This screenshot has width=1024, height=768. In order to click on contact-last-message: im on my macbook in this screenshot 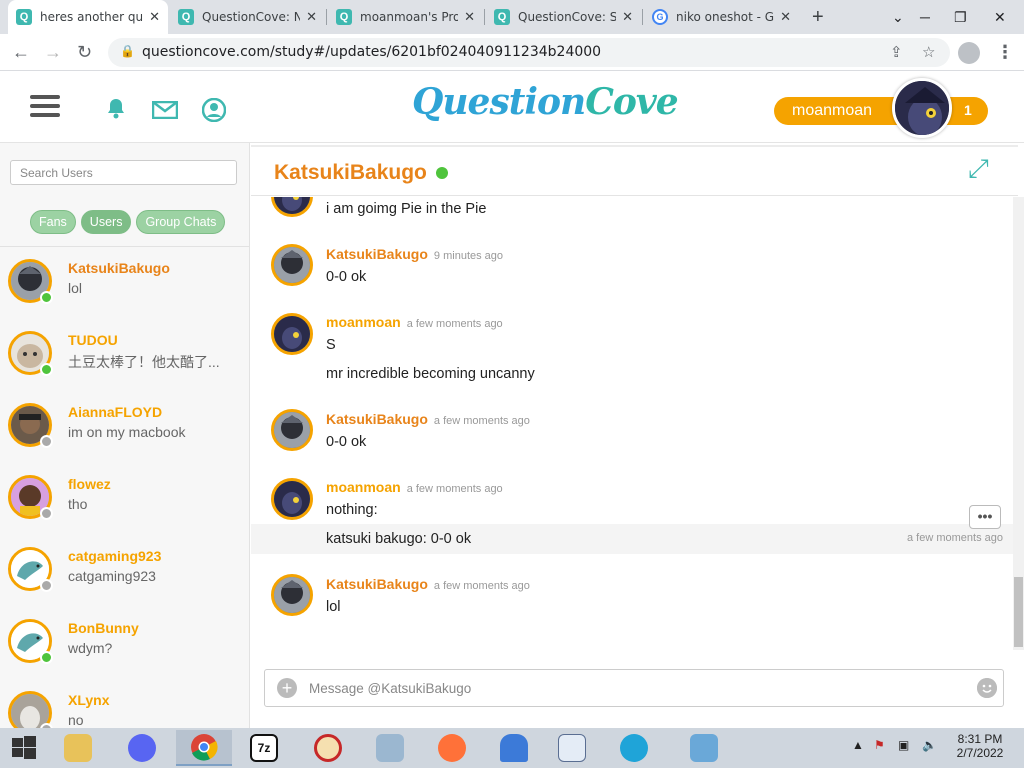, I will do `click(127, 432)`.